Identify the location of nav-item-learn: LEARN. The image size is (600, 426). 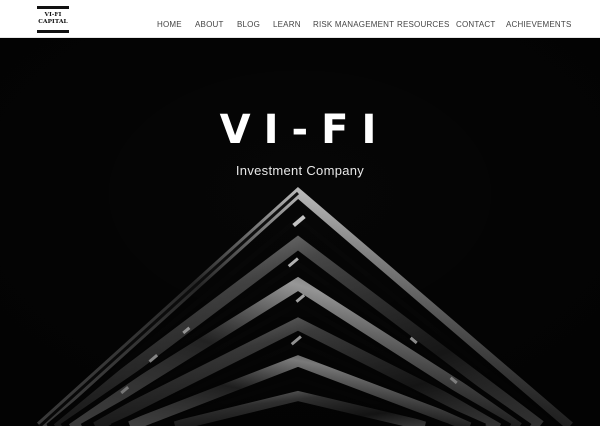
(287, 24).